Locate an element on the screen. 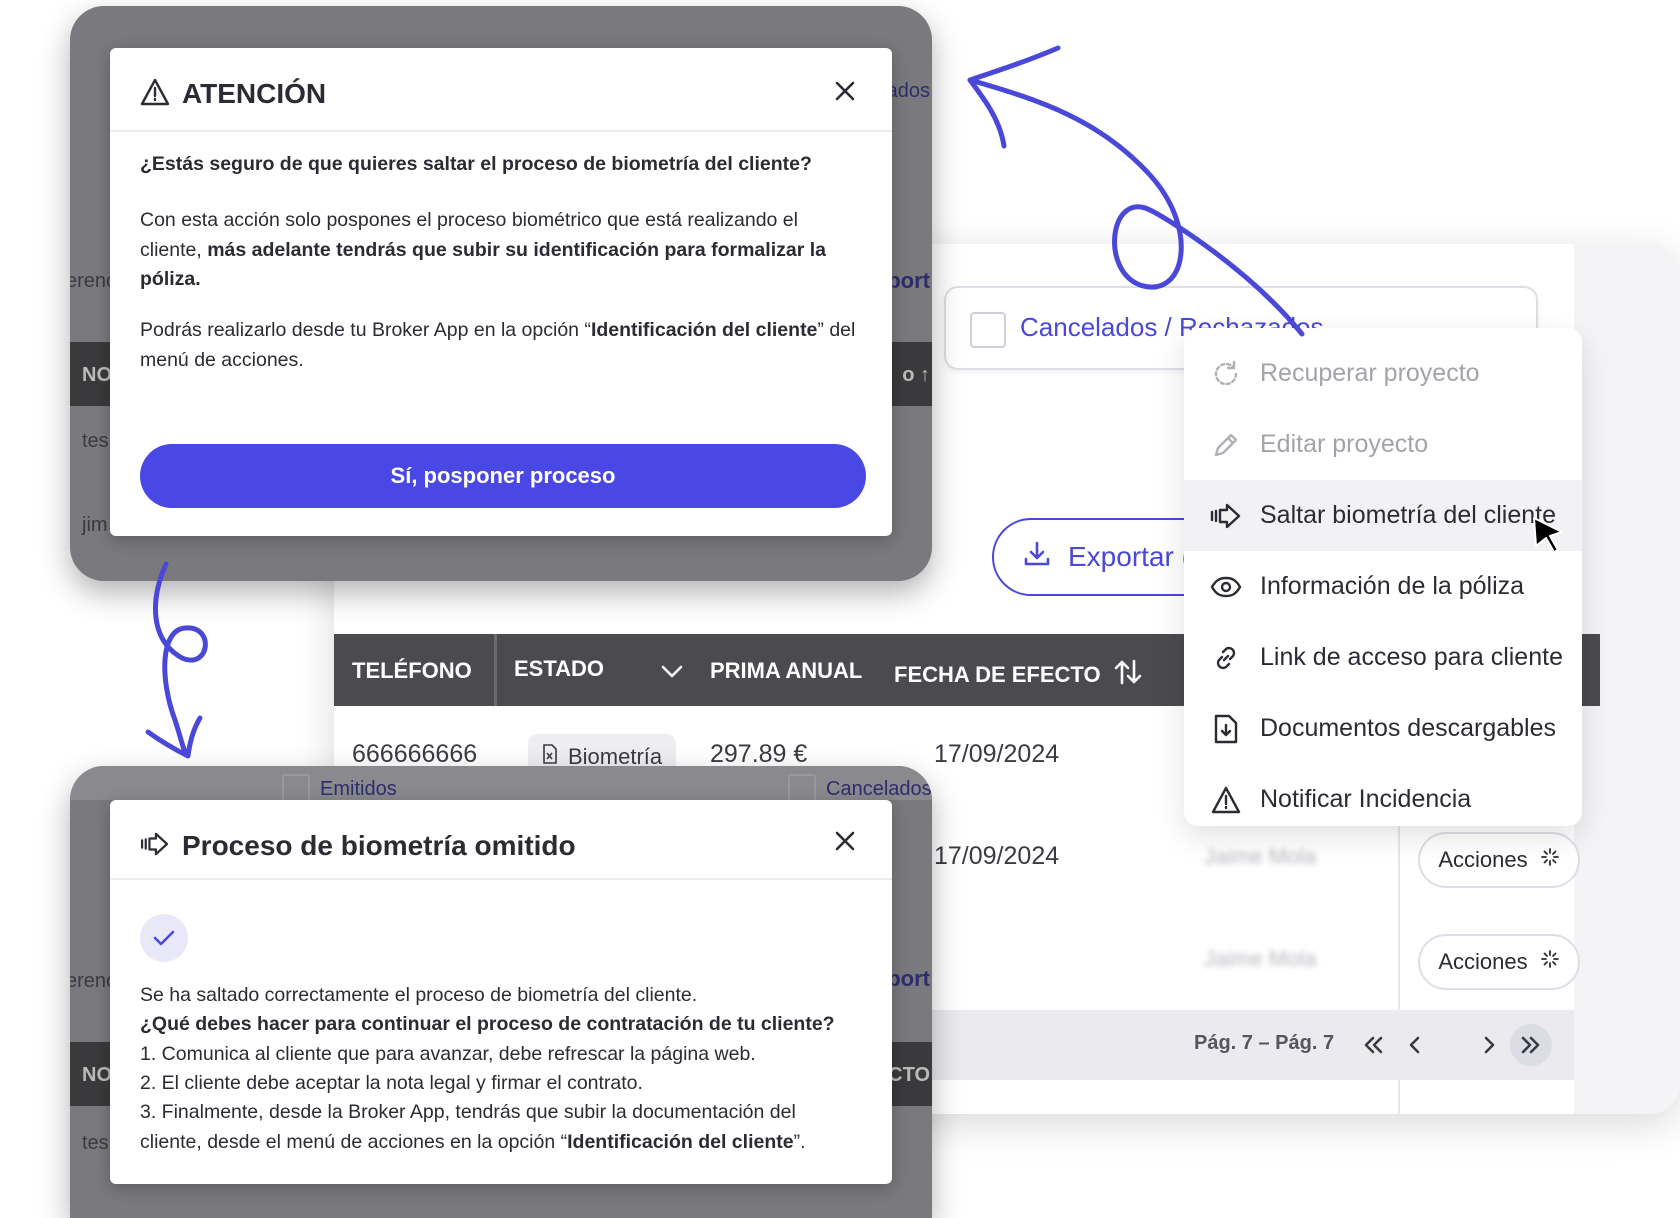 This screenshot has width=1680, height=1218. menu-item-label: Notificar Incidencia is located at coordinates (1366, 799).